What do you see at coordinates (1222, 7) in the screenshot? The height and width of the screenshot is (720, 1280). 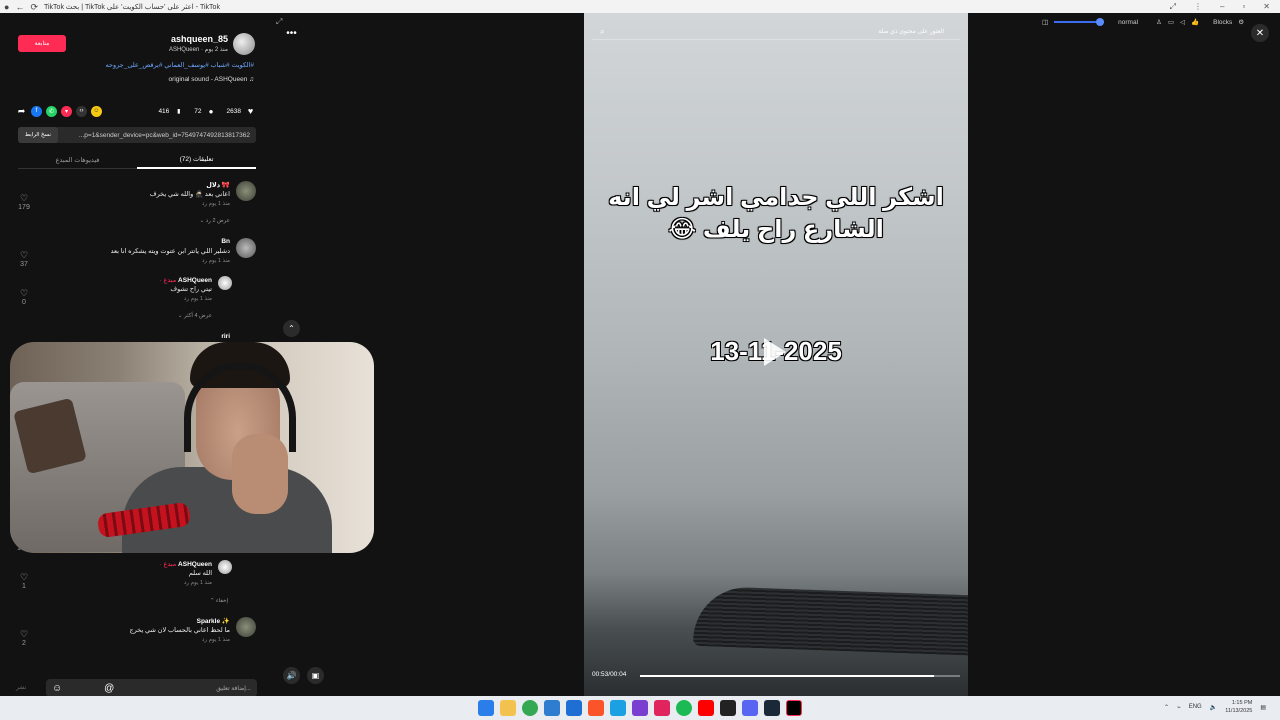 I see `minimize-icon: –` at bounding box center [1222, 7].